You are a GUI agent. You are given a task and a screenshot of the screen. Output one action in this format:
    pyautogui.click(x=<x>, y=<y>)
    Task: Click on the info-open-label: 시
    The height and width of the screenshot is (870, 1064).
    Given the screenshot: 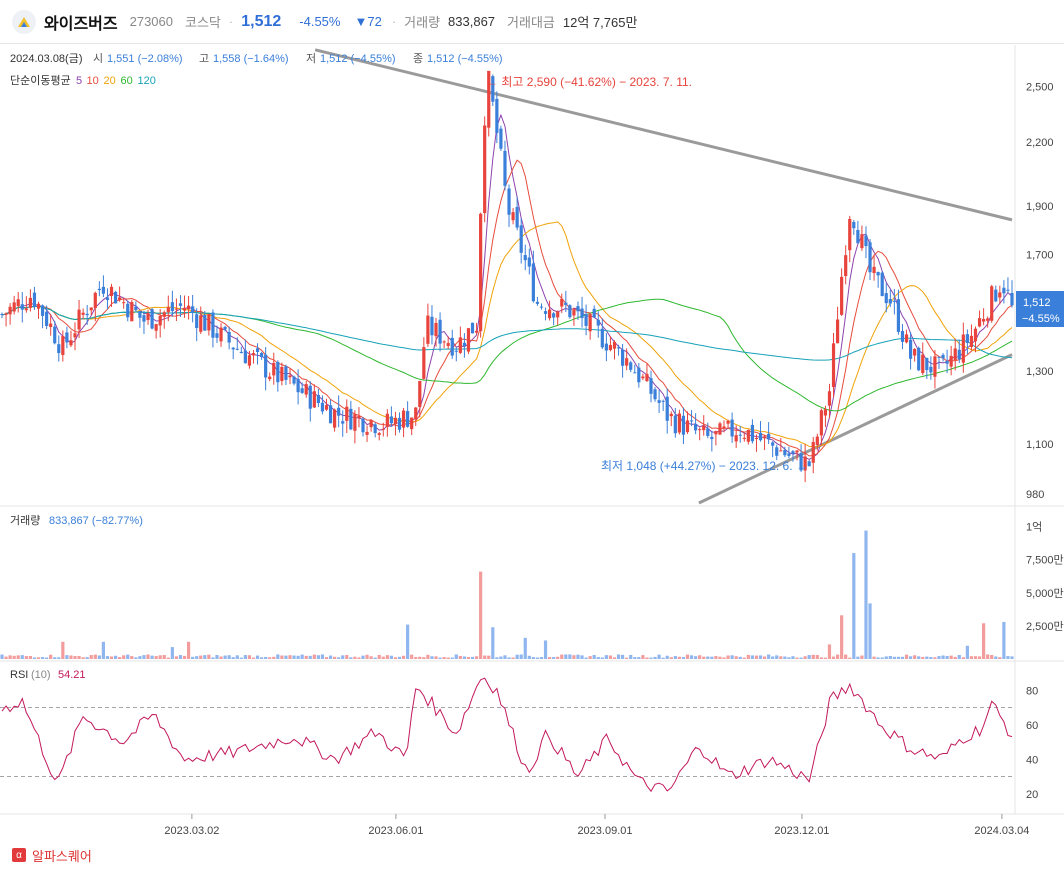 What is the action you would take?
    pyautogui.click(x=98, y=59)
    